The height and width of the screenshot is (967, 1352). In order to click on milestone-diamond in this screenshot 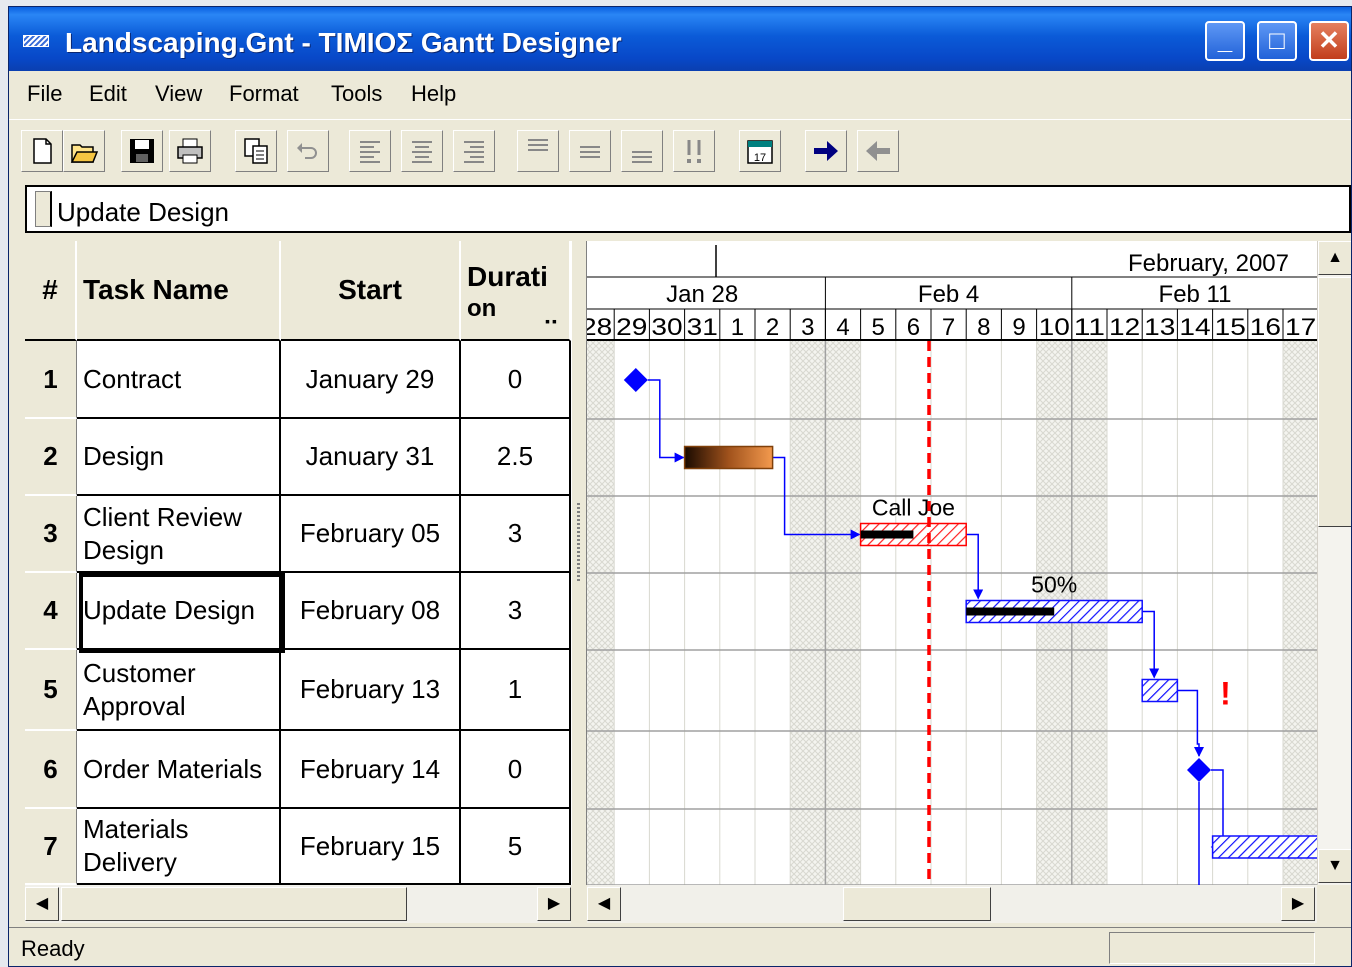, I will do `click(635, 380)`.